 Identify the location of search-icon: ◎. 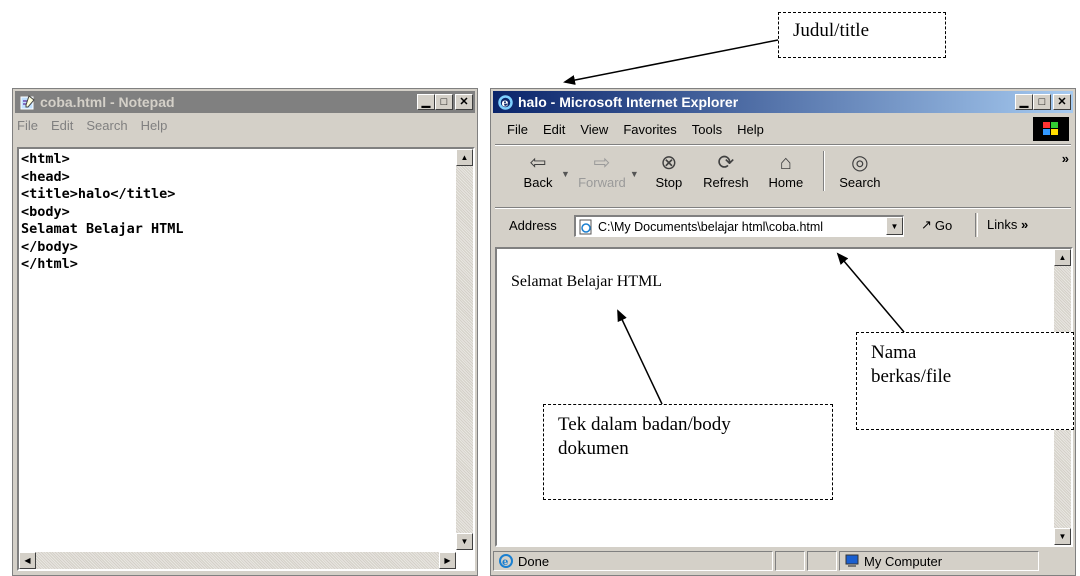
(860, 163).